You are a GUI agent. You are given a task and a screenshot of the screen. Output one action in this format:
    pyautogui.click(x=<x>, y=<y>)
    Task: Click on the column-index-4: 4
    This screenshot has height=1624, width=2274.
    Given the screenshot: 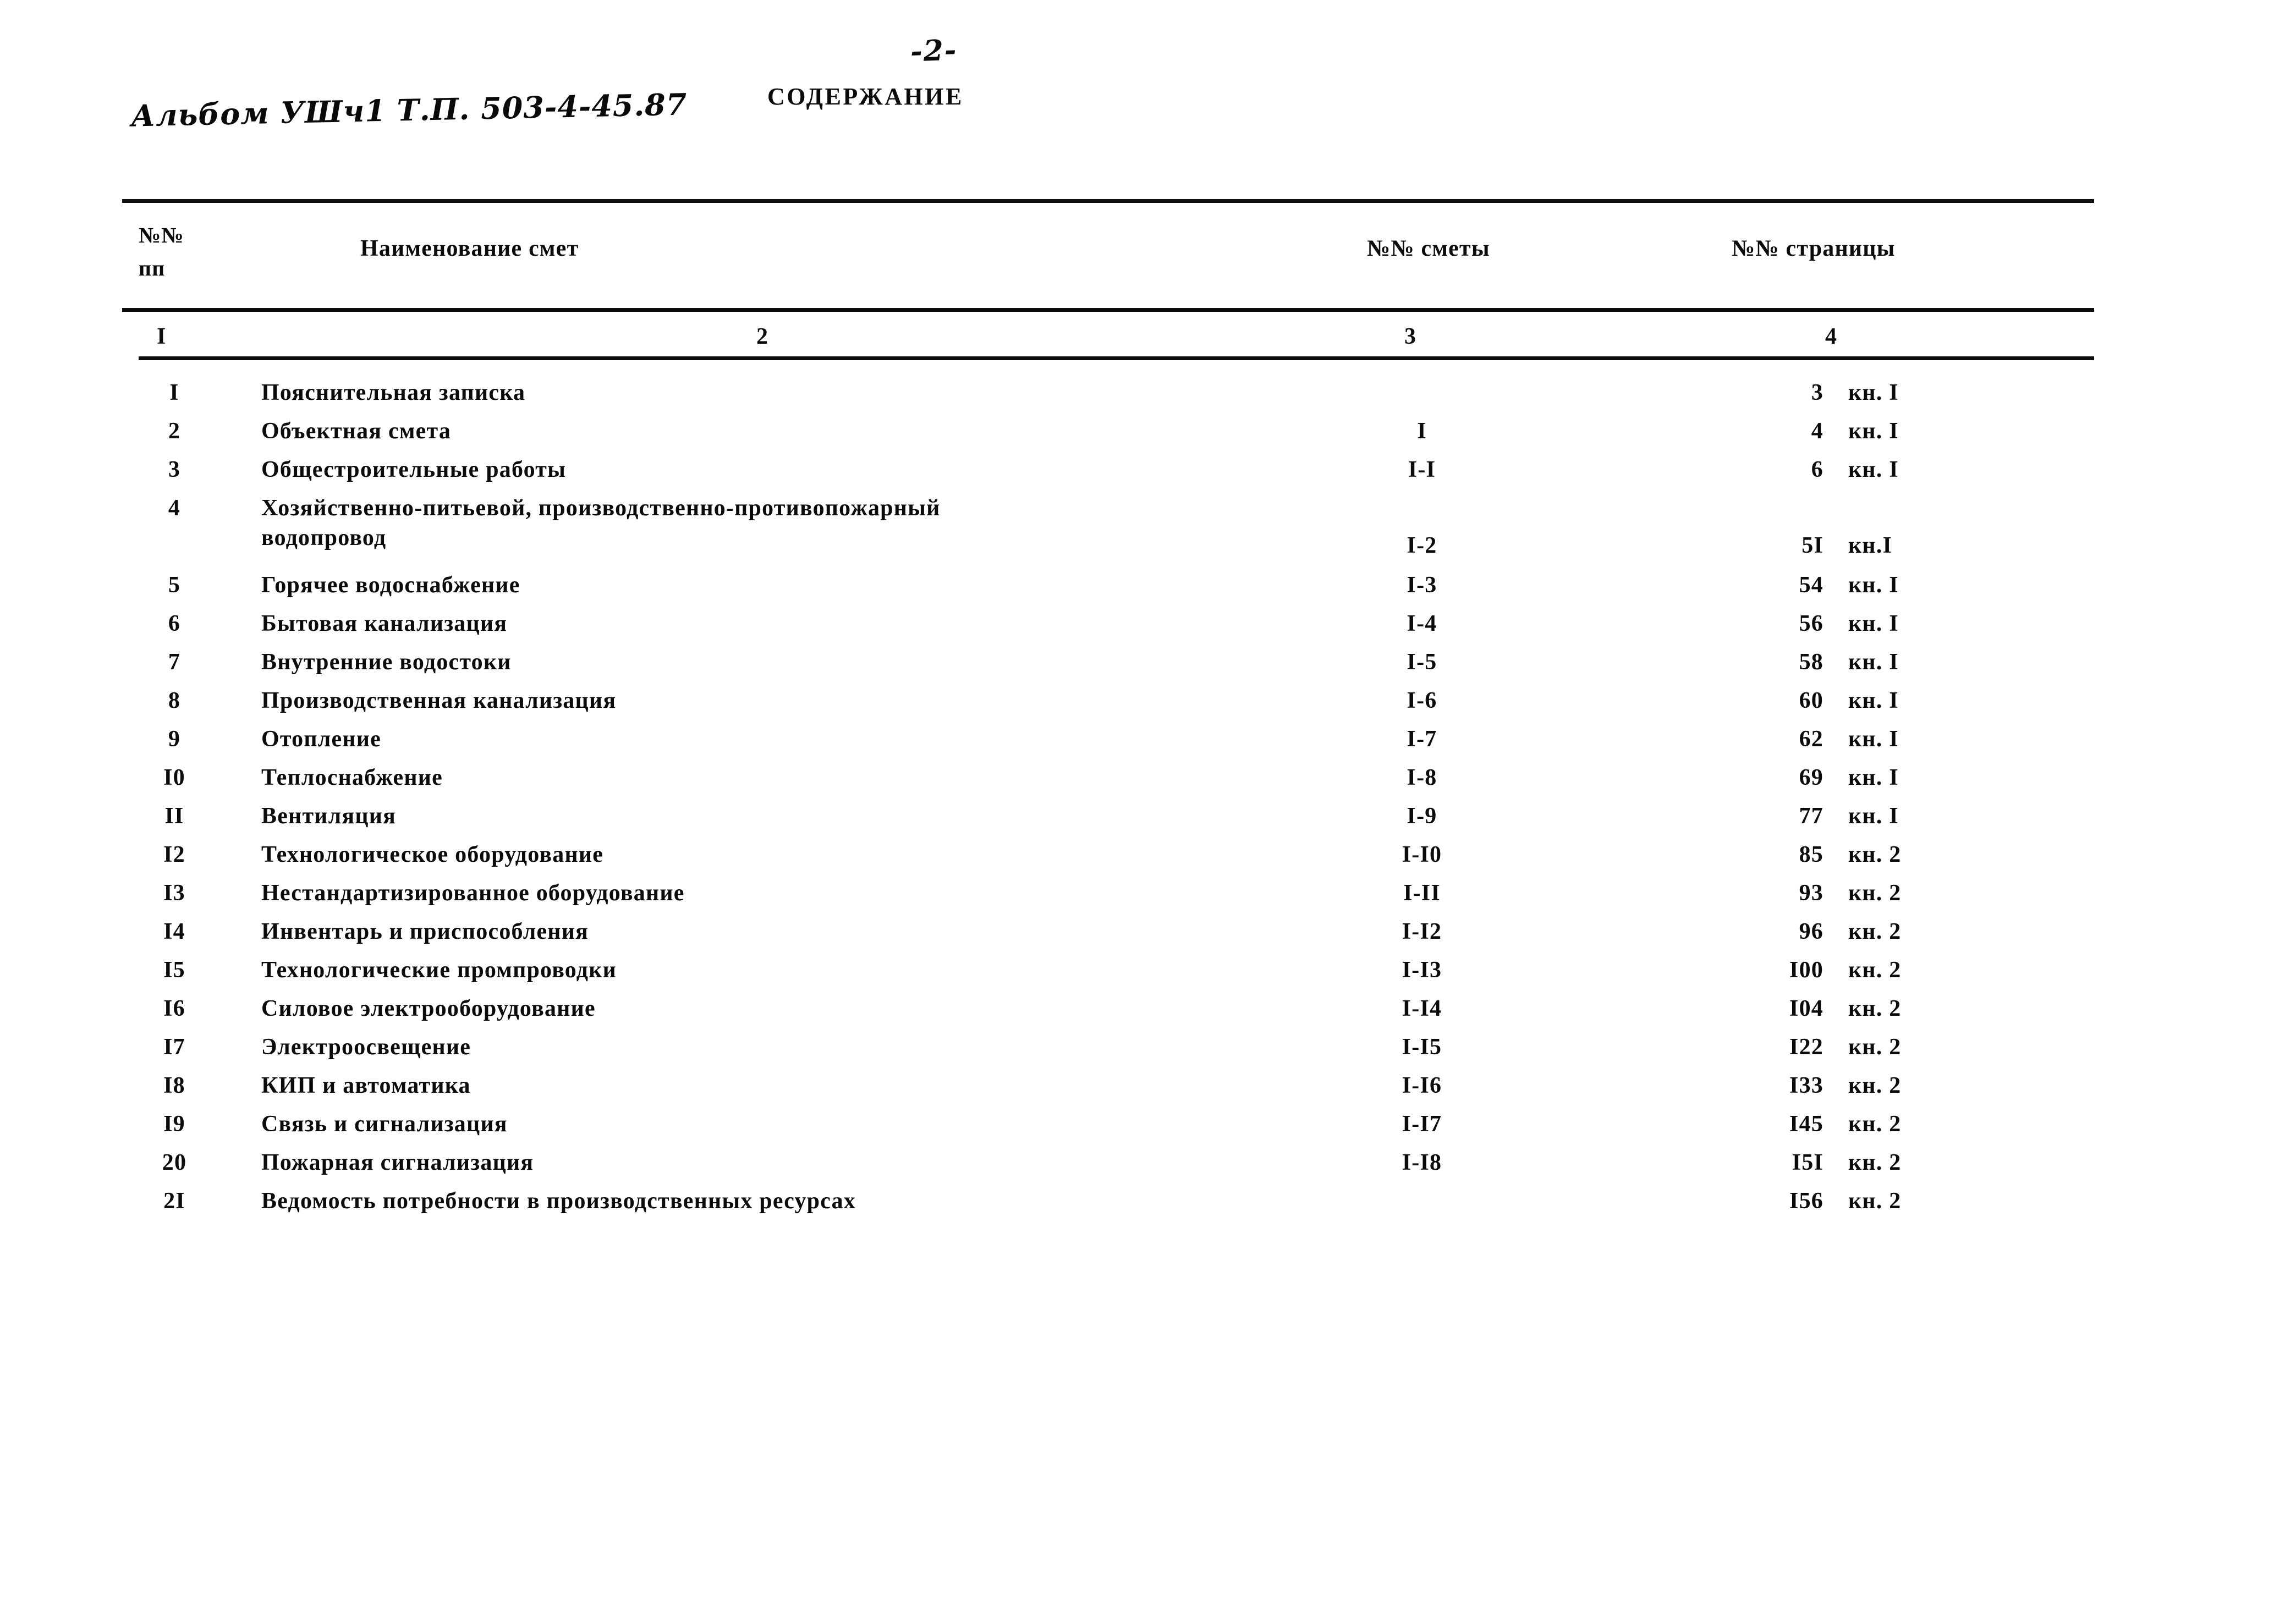 What is the action you would take?
    pyautogui.click(x=1831, y=336)
    